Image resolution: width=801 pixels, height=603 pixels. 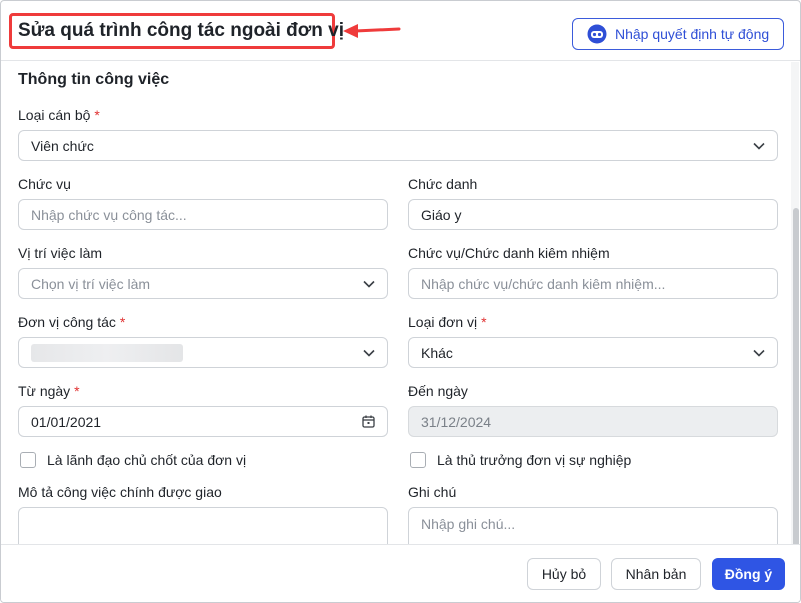 What do you see at coordinates (443, 184) in the screenshot?
I see `label-title: Chức danh` at bounding box center [443, 184].